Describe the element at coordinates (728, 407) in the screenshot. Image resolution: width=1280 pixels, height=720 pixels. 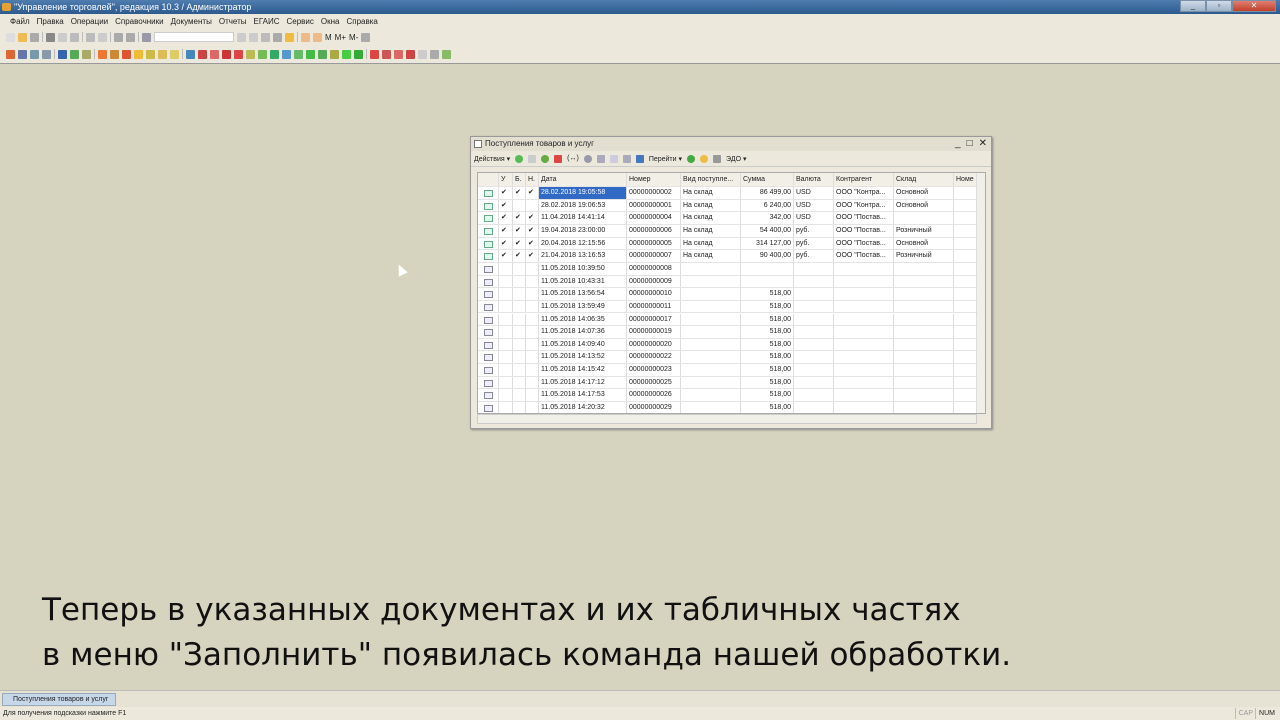
I see `table-row: 11.05.2018 14:20:32 00000000029 518,00` at that location.